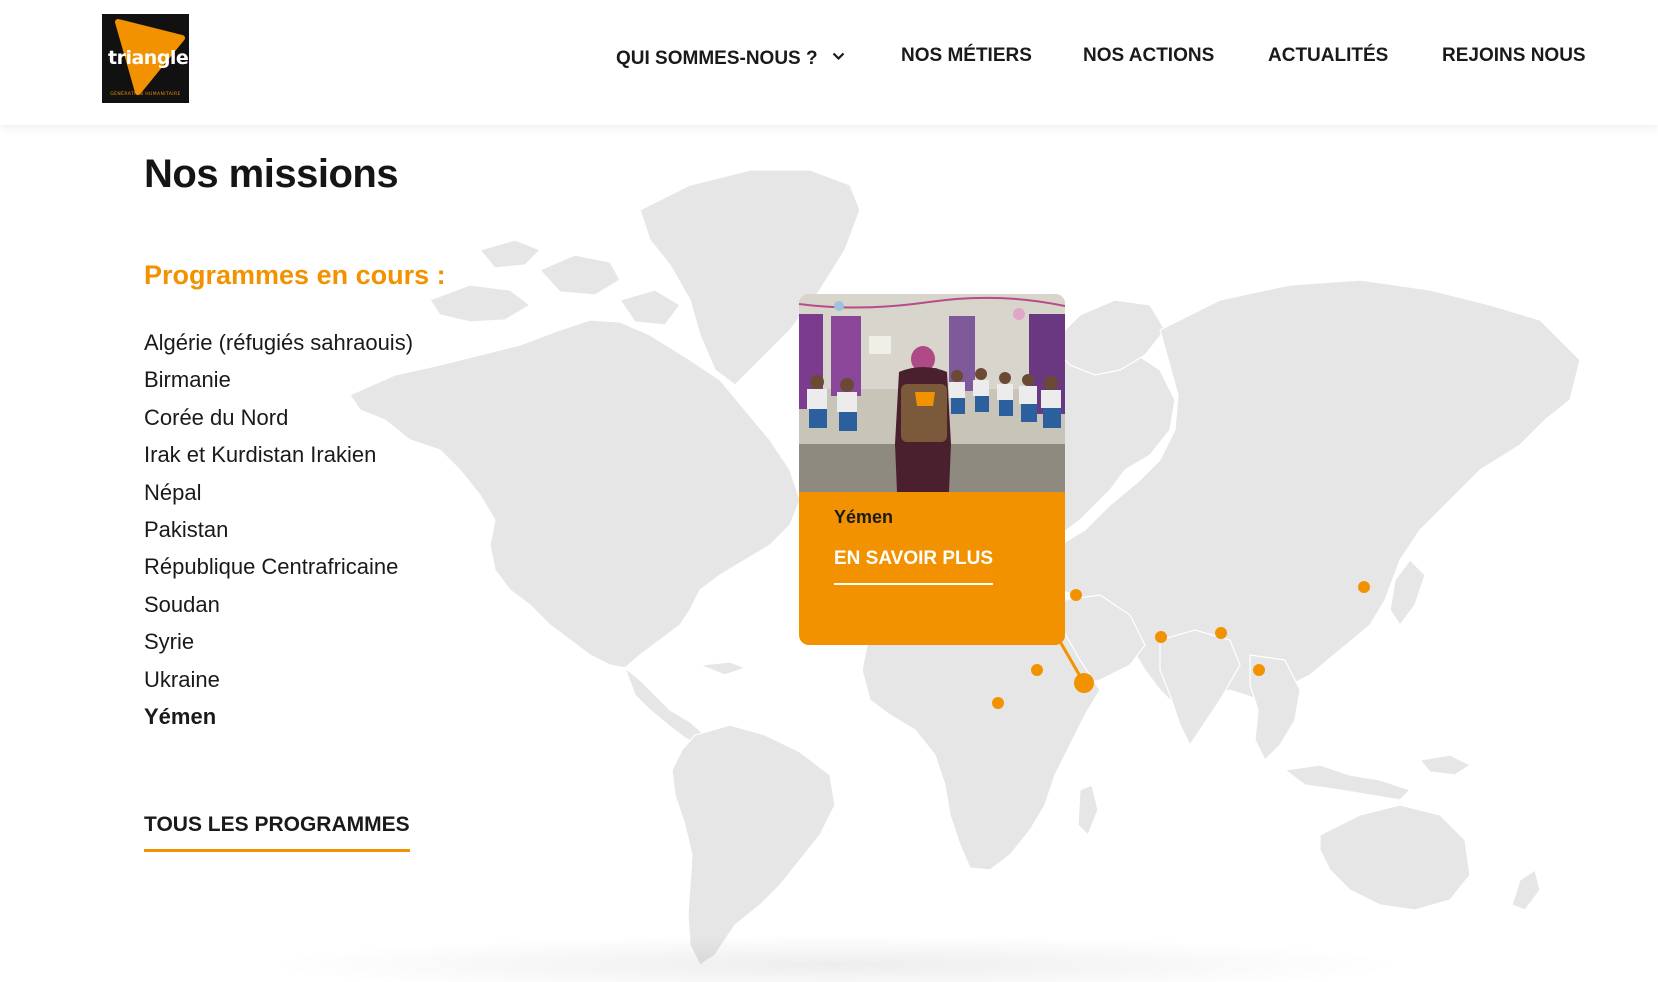 The height and width of the screenshot is (982, 1658). I want to click on programme-item: Népal, so click(278, 494).